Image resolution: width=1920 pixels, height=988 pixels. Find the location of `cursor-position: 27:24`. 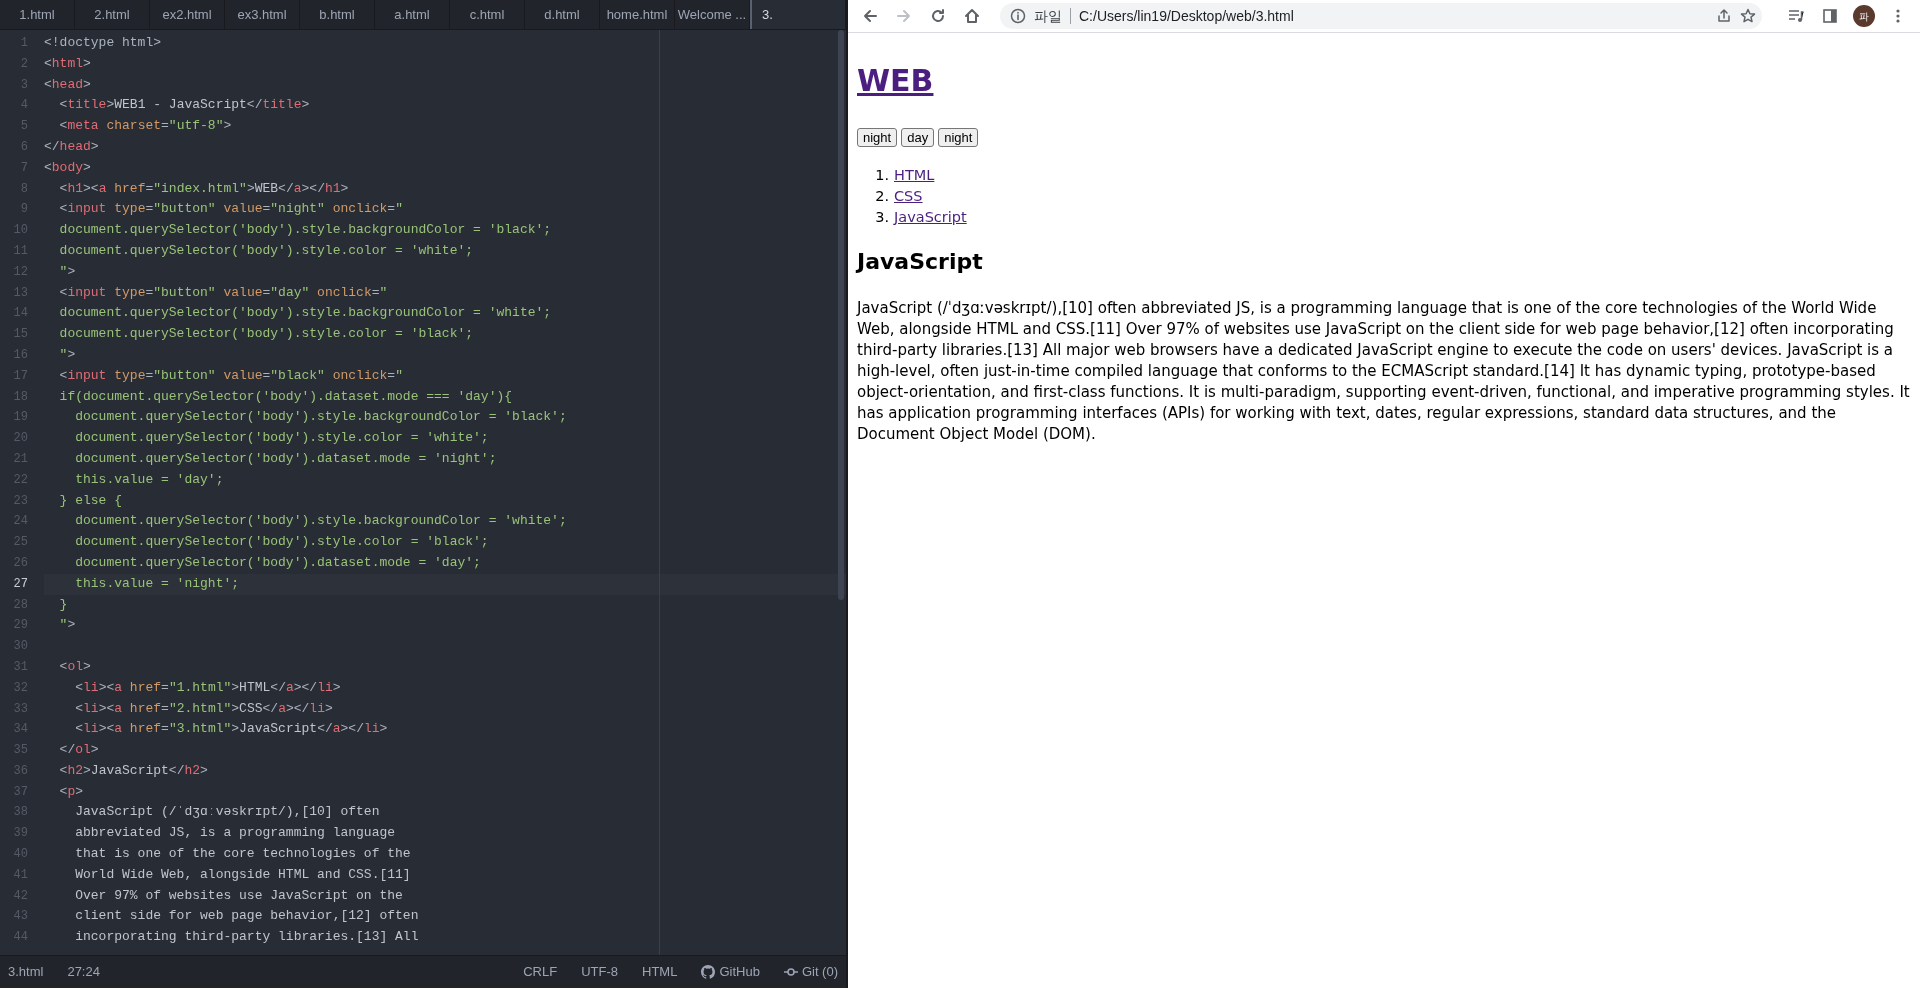

cursor-position: 27:24 is located at coordinates (83, 972).